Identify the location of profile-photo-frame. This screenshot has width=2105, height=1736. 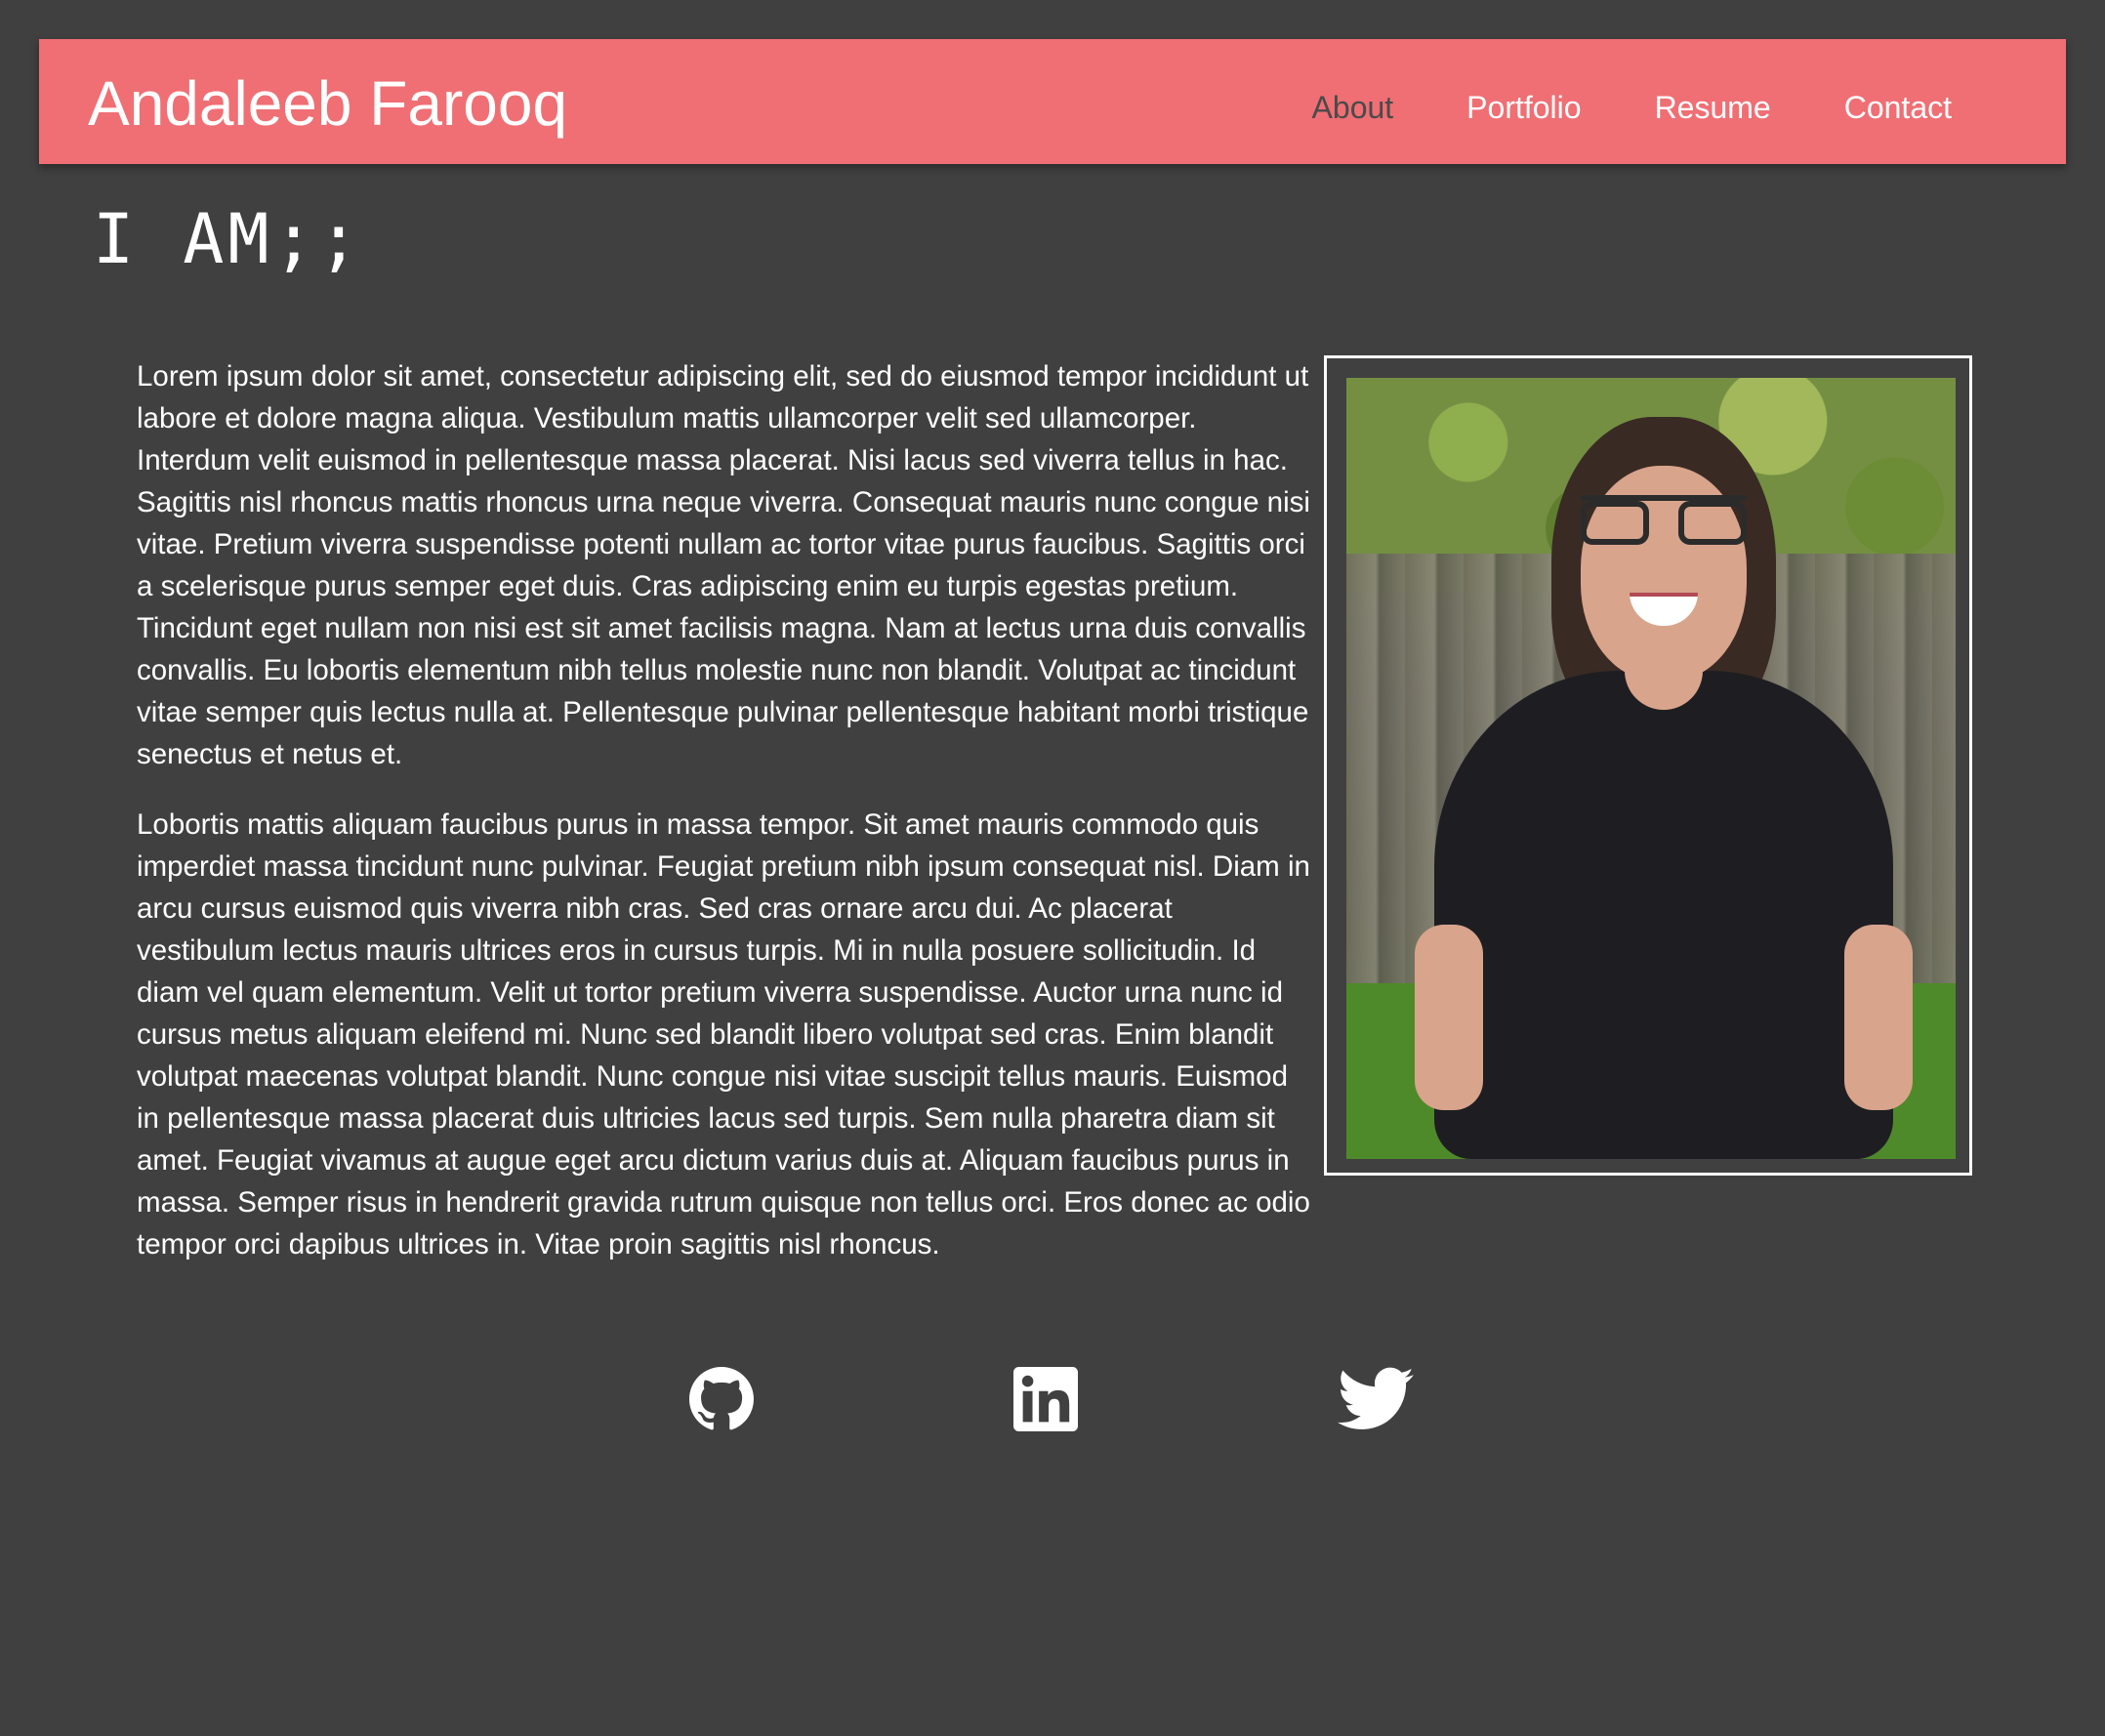
(1648, 765).